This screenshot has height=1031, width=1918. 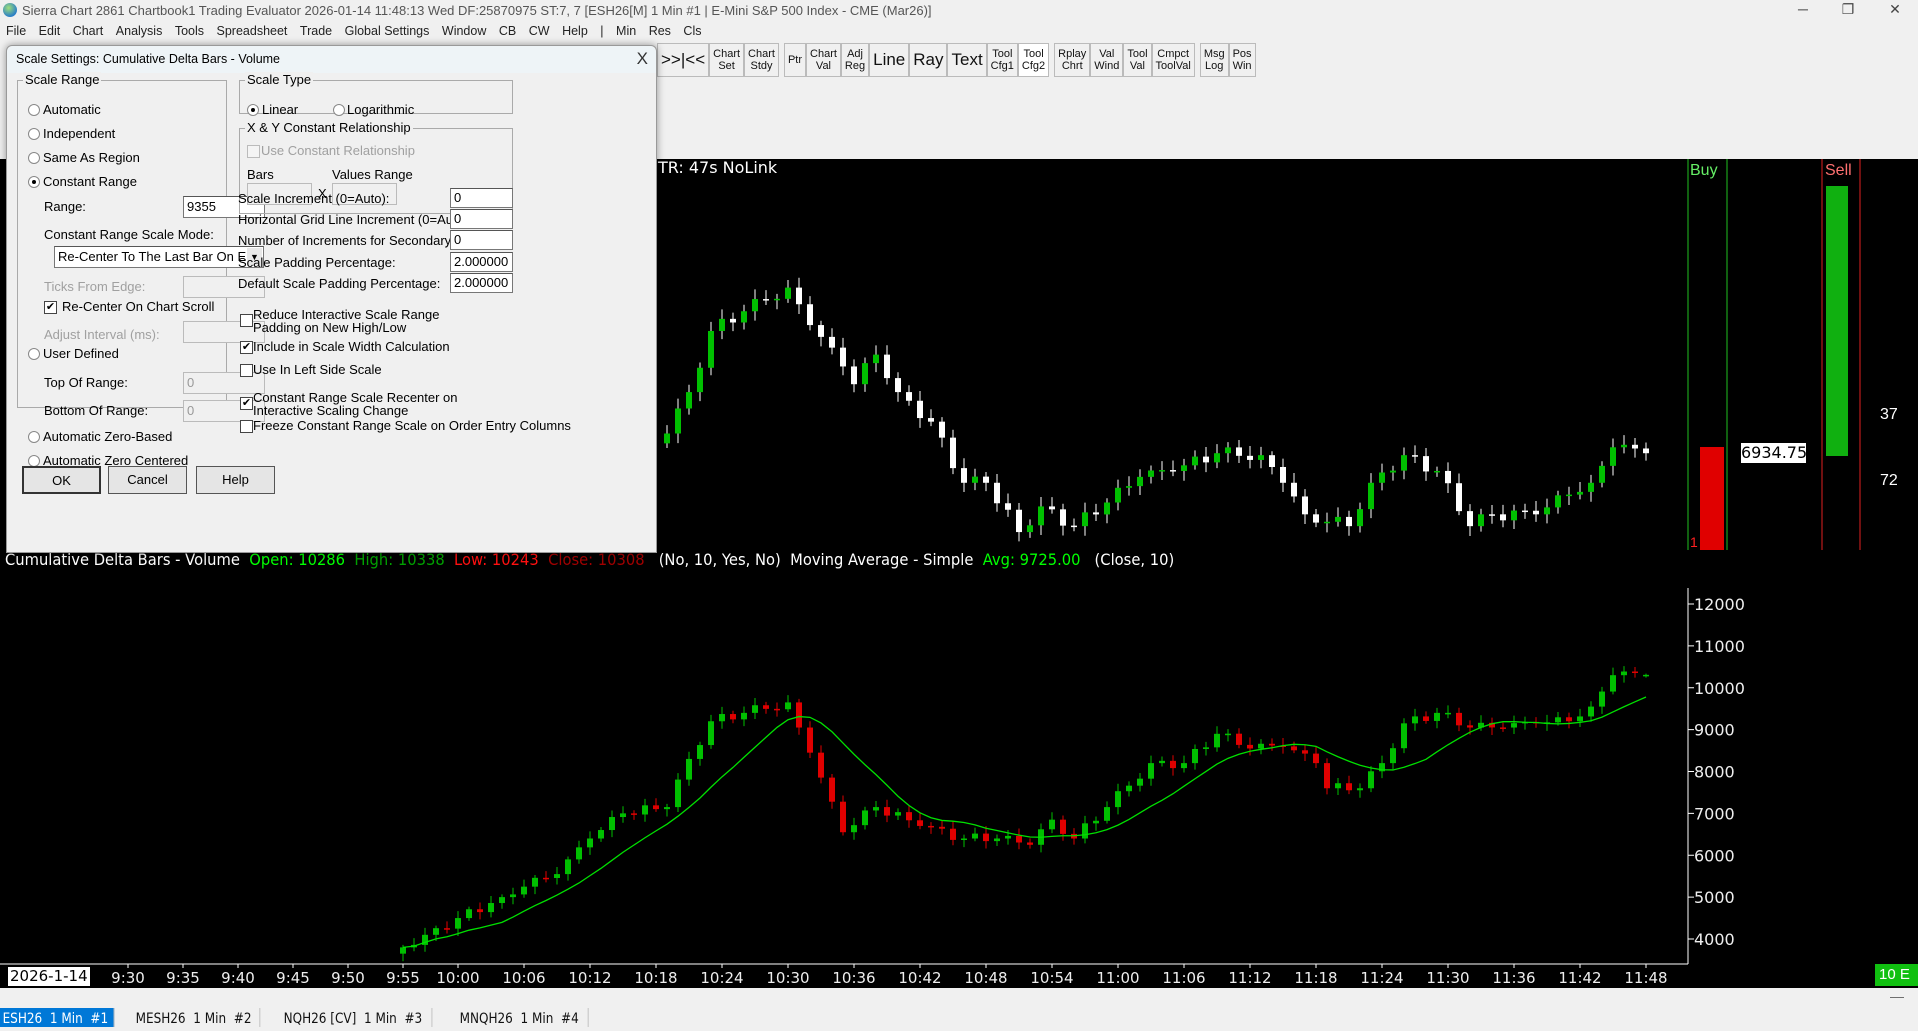 I want to click on time-tick-label: 9:50, so click(x=348, y=978).